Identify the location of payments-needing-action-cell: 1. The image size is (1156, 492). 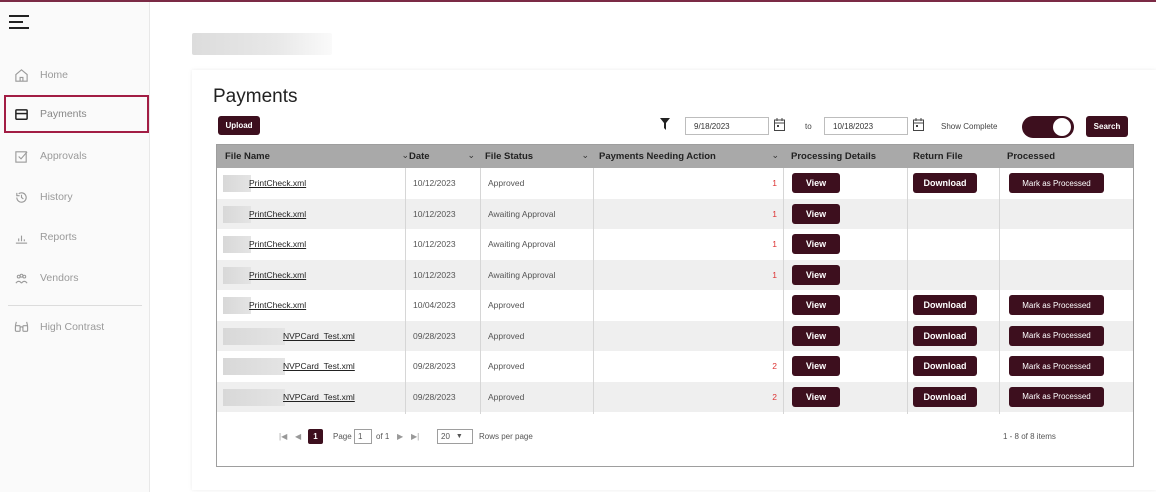
(688, 244).